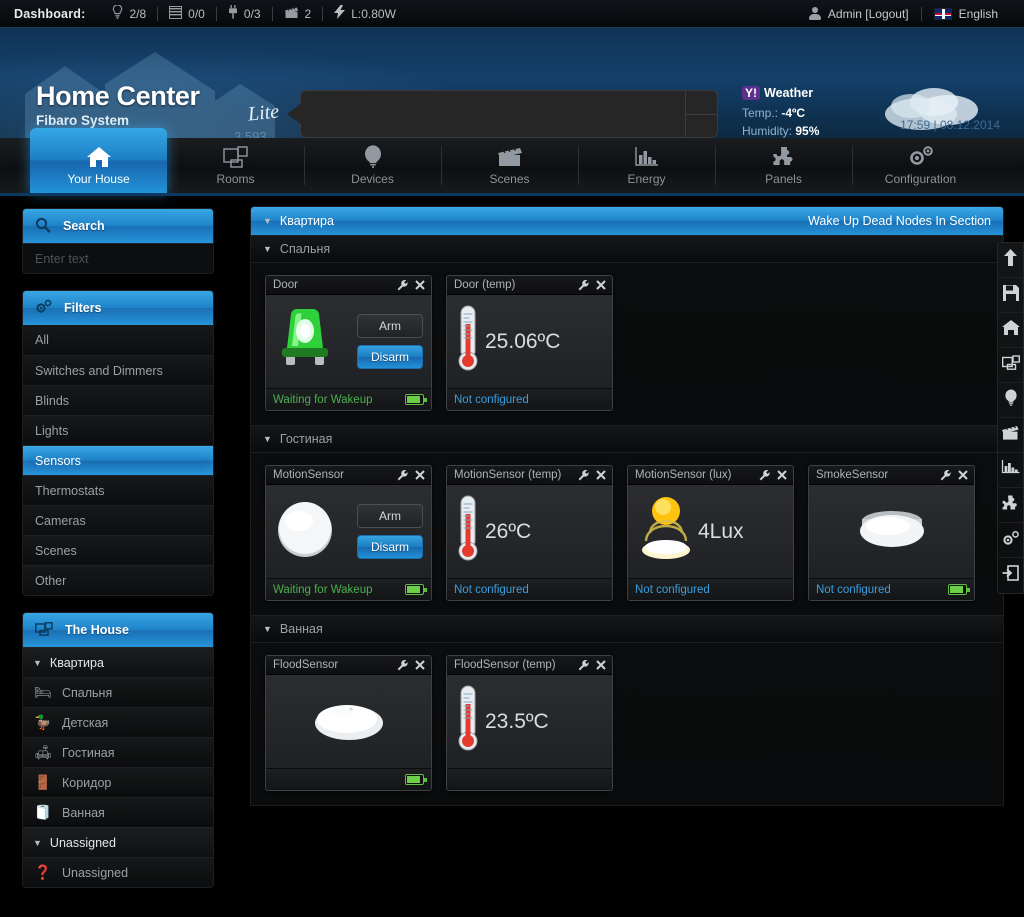 This screenshot has width=1024, height=917. I want to click on filter-sensors: Sensors, so click(118, 460).